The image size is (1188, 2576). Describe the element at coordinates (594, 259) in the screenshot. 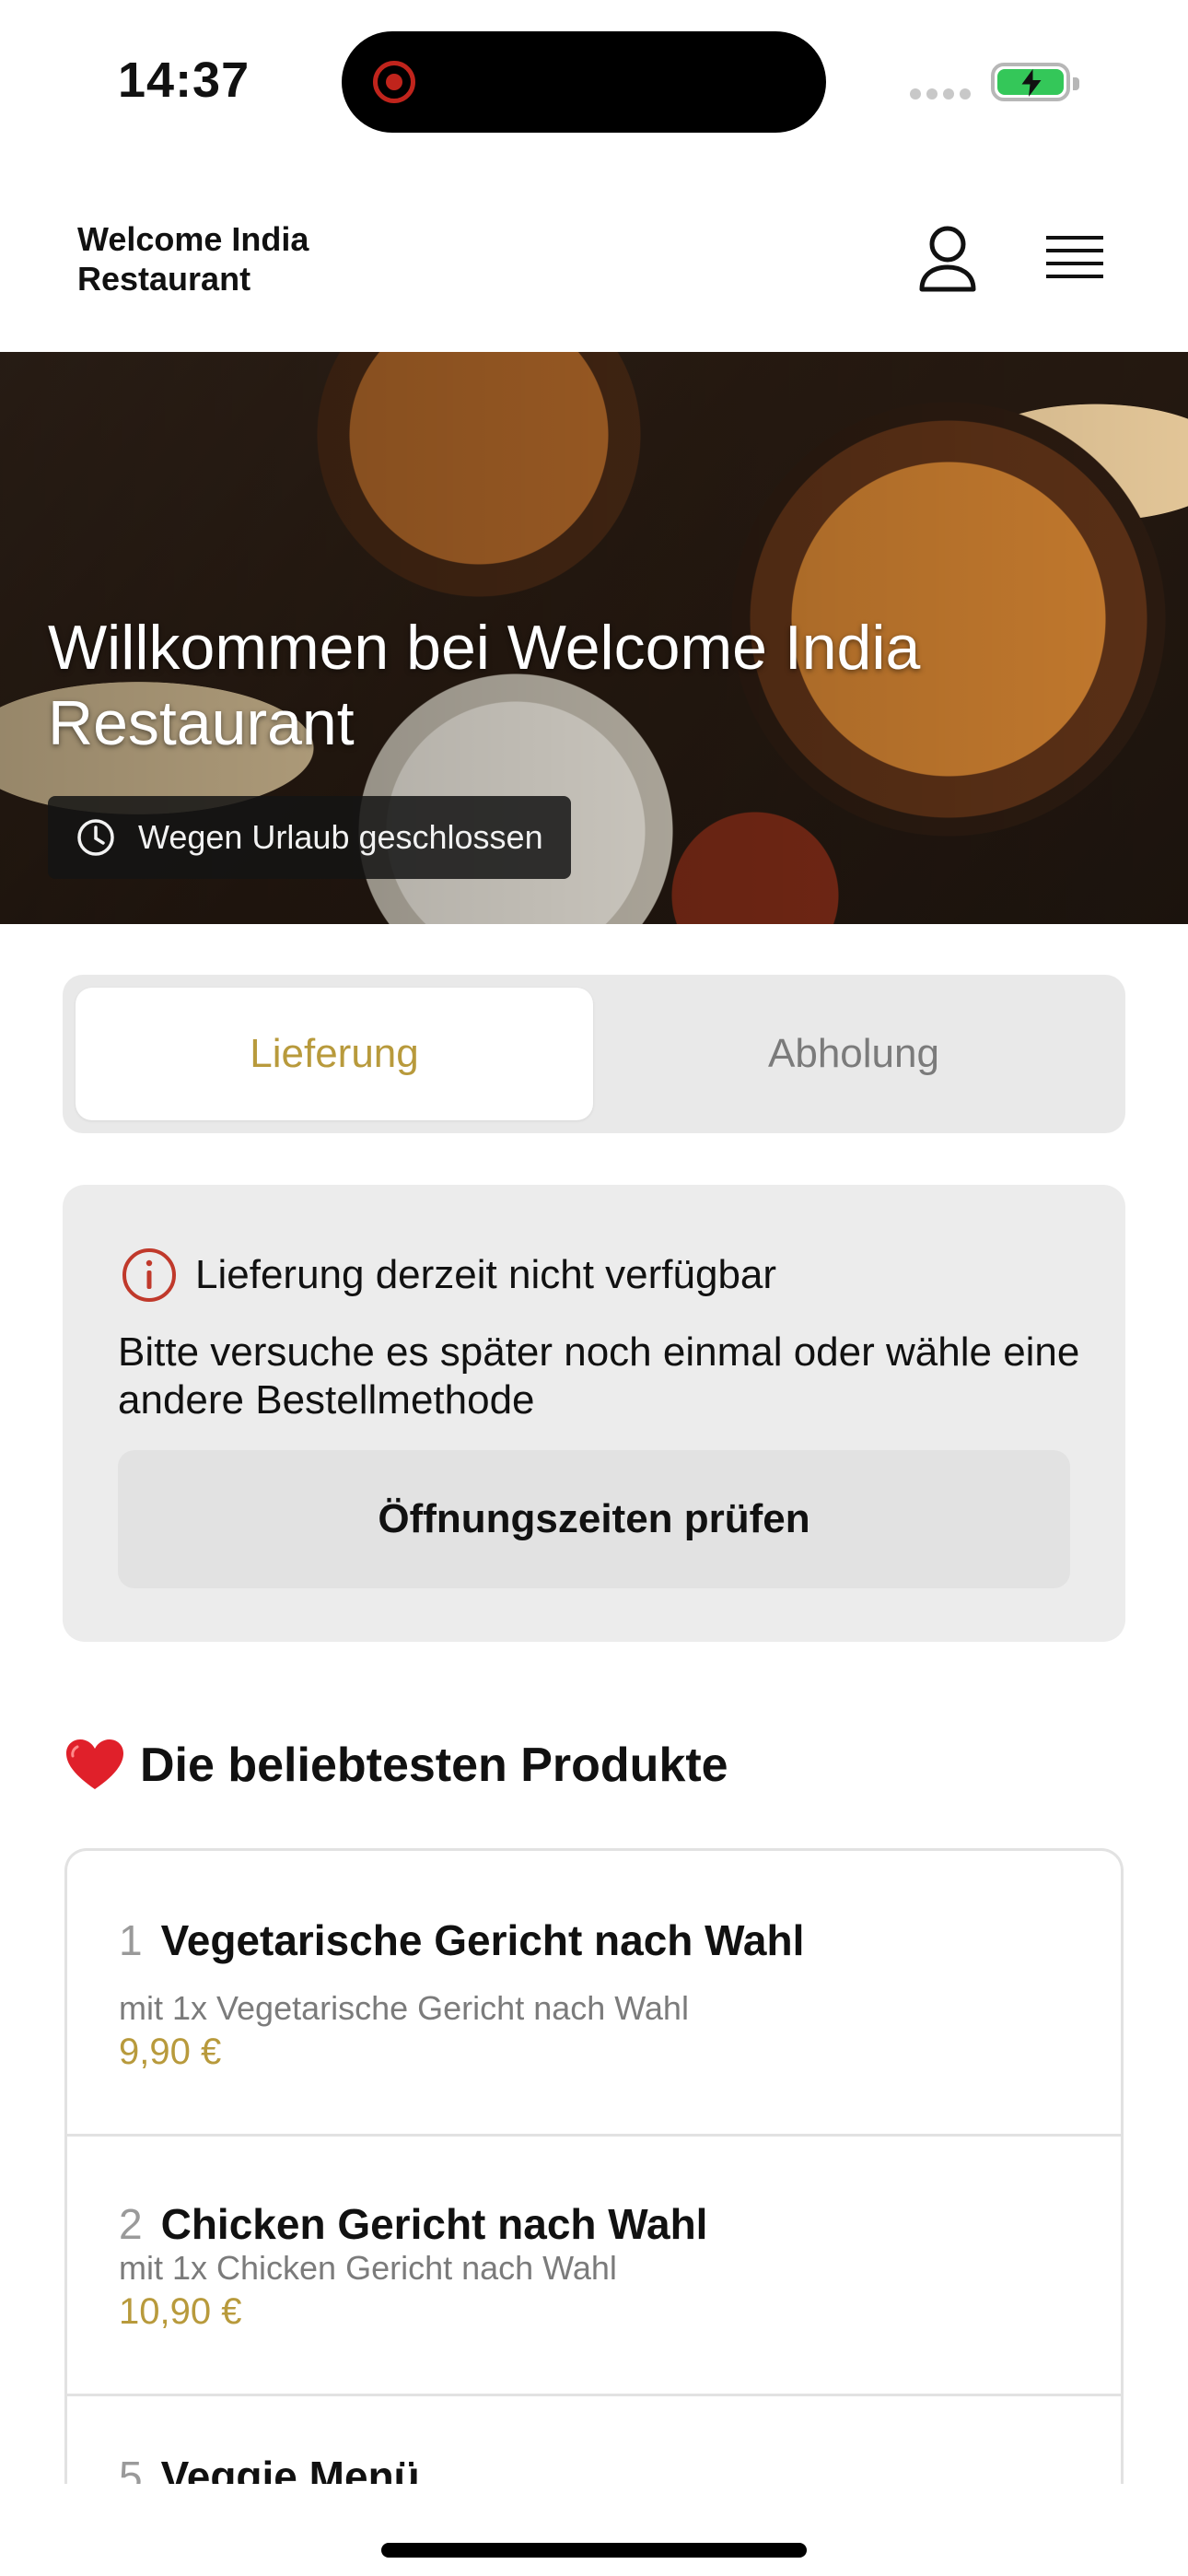

I see `app-header: Welcome India Restaurant` at that location.